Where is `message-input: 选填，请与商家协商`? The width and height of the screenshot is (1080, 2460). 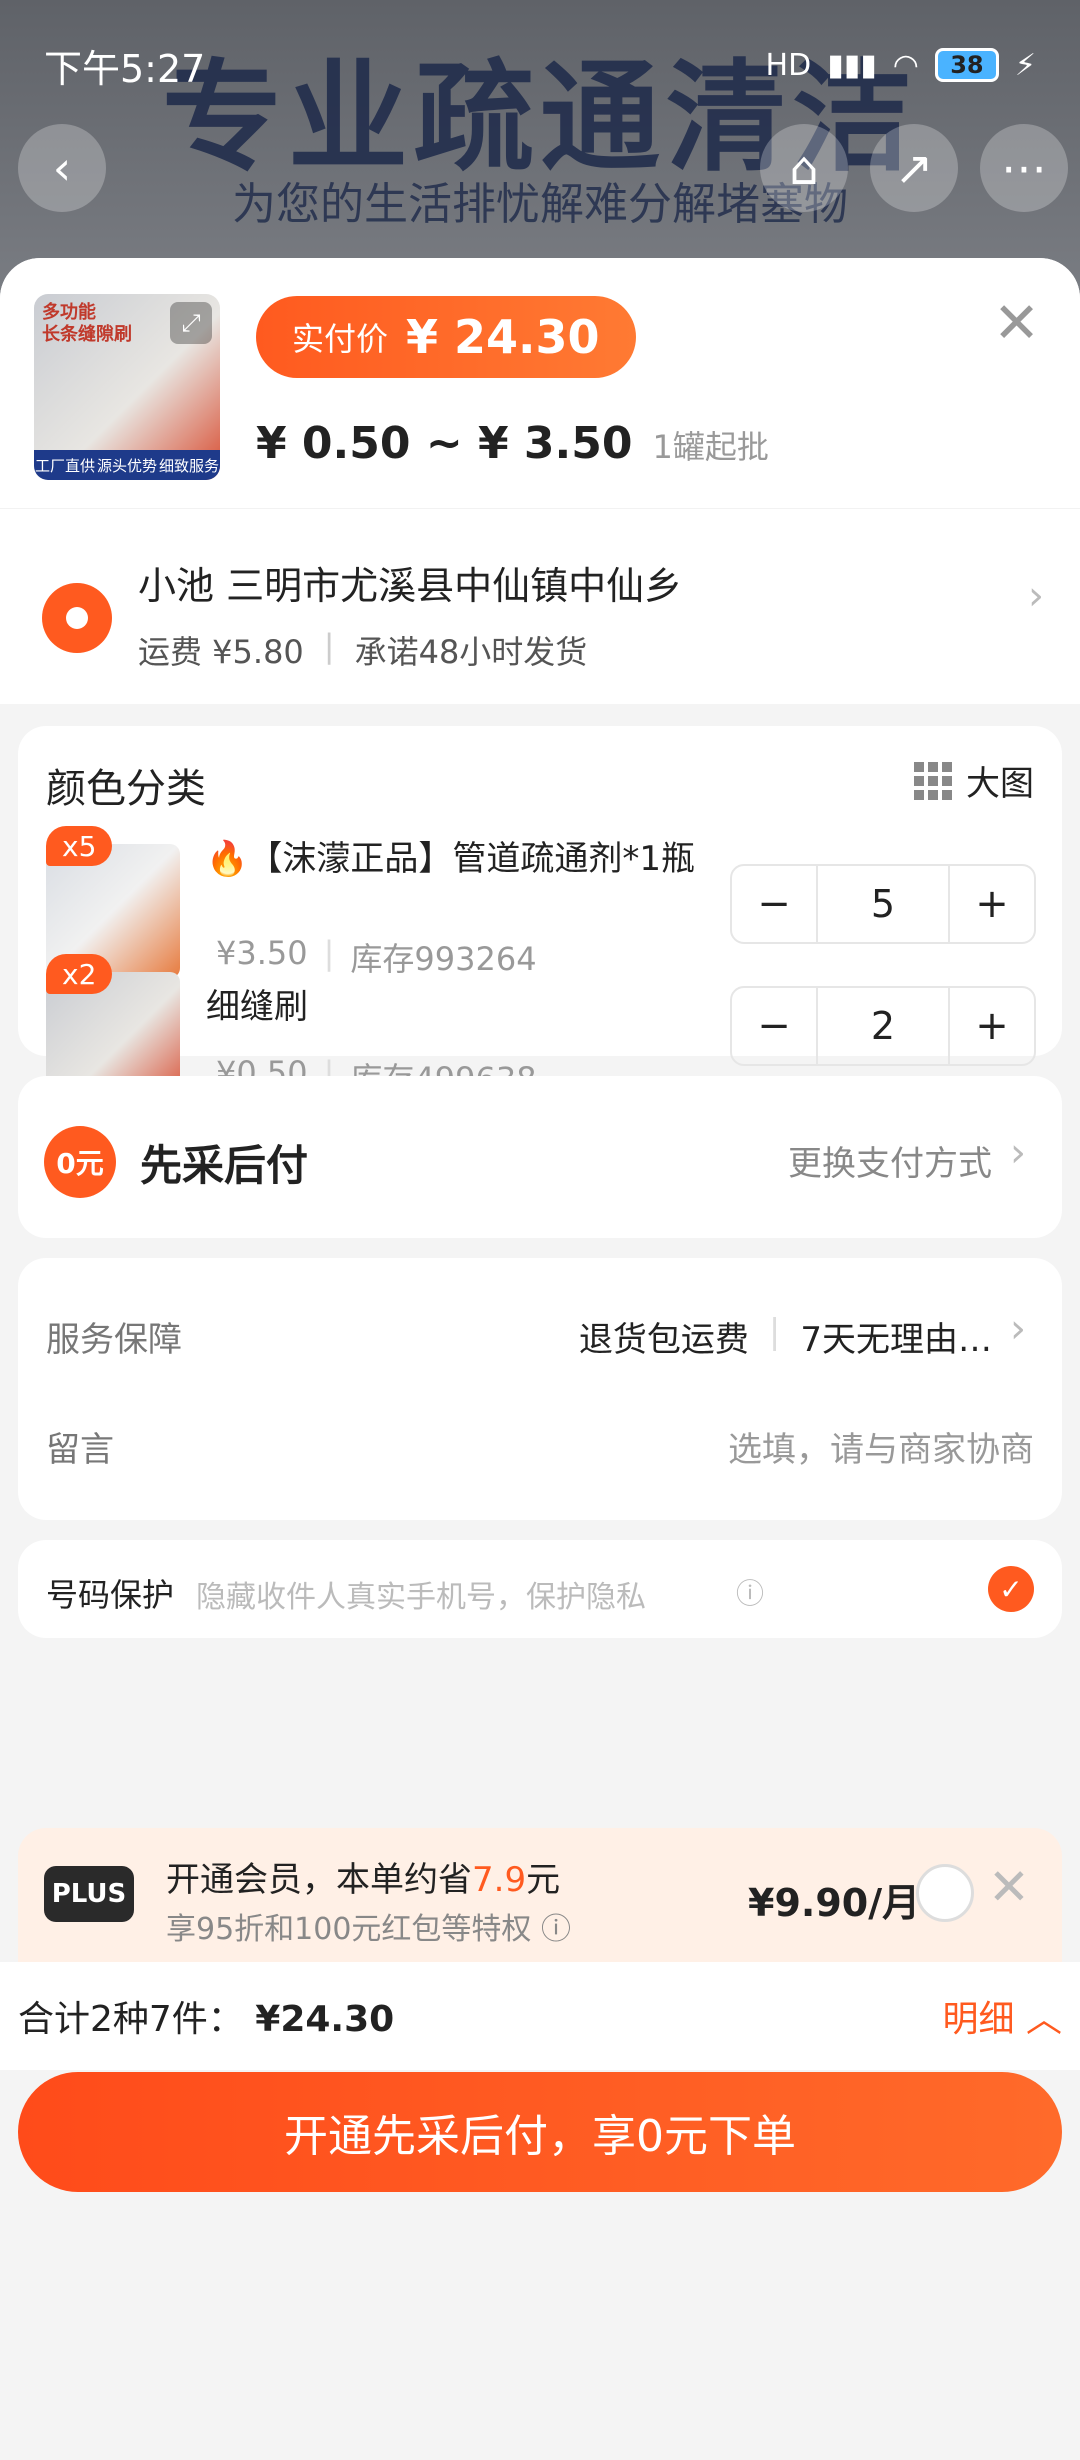 message-input: 选填，请与商家协商 is located at coordinates (881, 1446).